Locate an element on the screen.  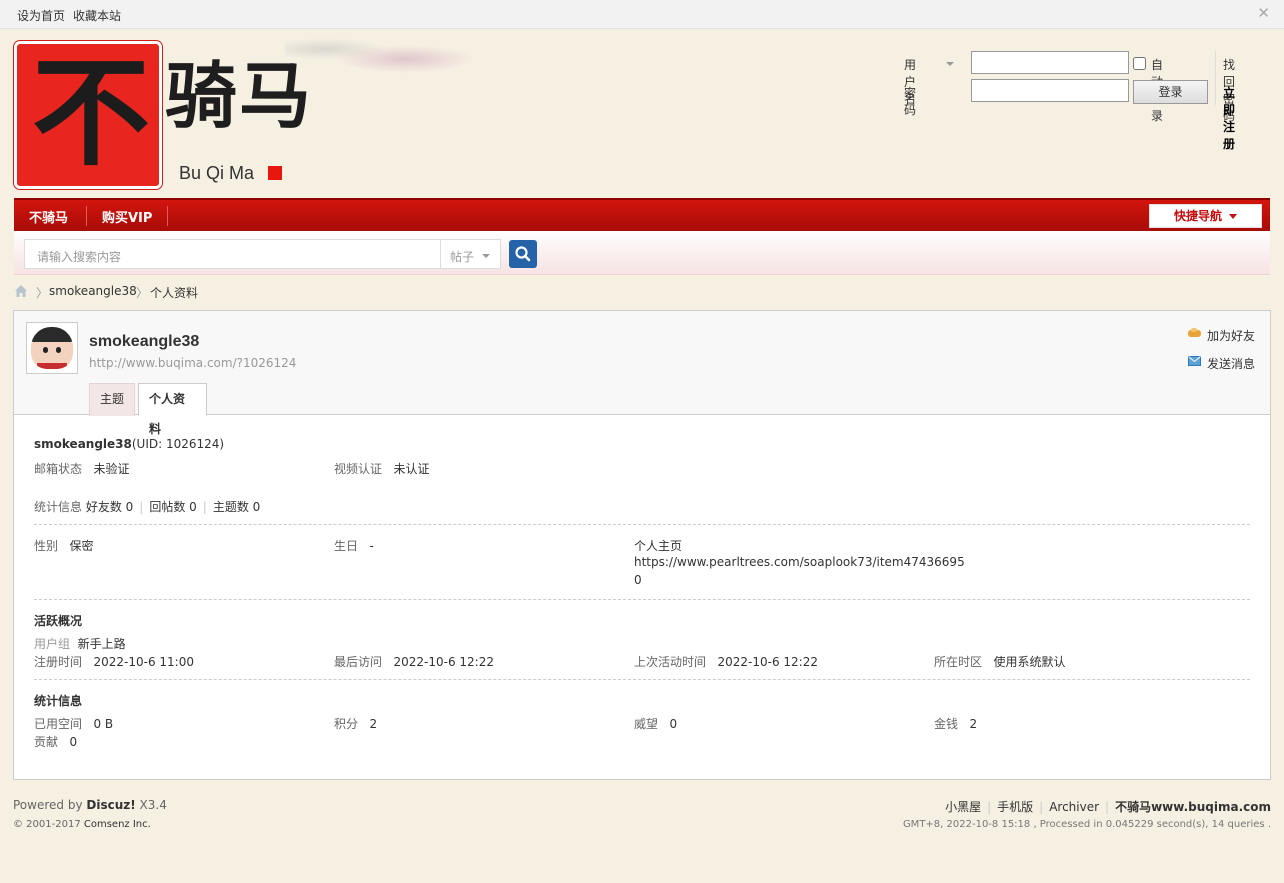
footer-link-mobile: 手机版 is located at coordinates (1015, 807).